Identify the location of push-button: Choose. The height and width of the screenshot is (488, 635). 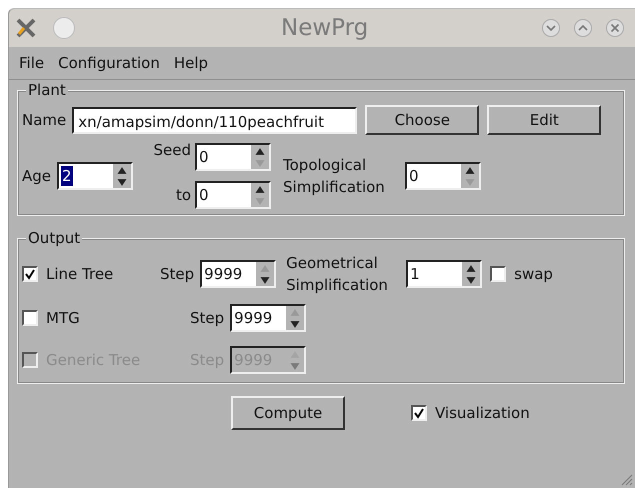
(422, 120).